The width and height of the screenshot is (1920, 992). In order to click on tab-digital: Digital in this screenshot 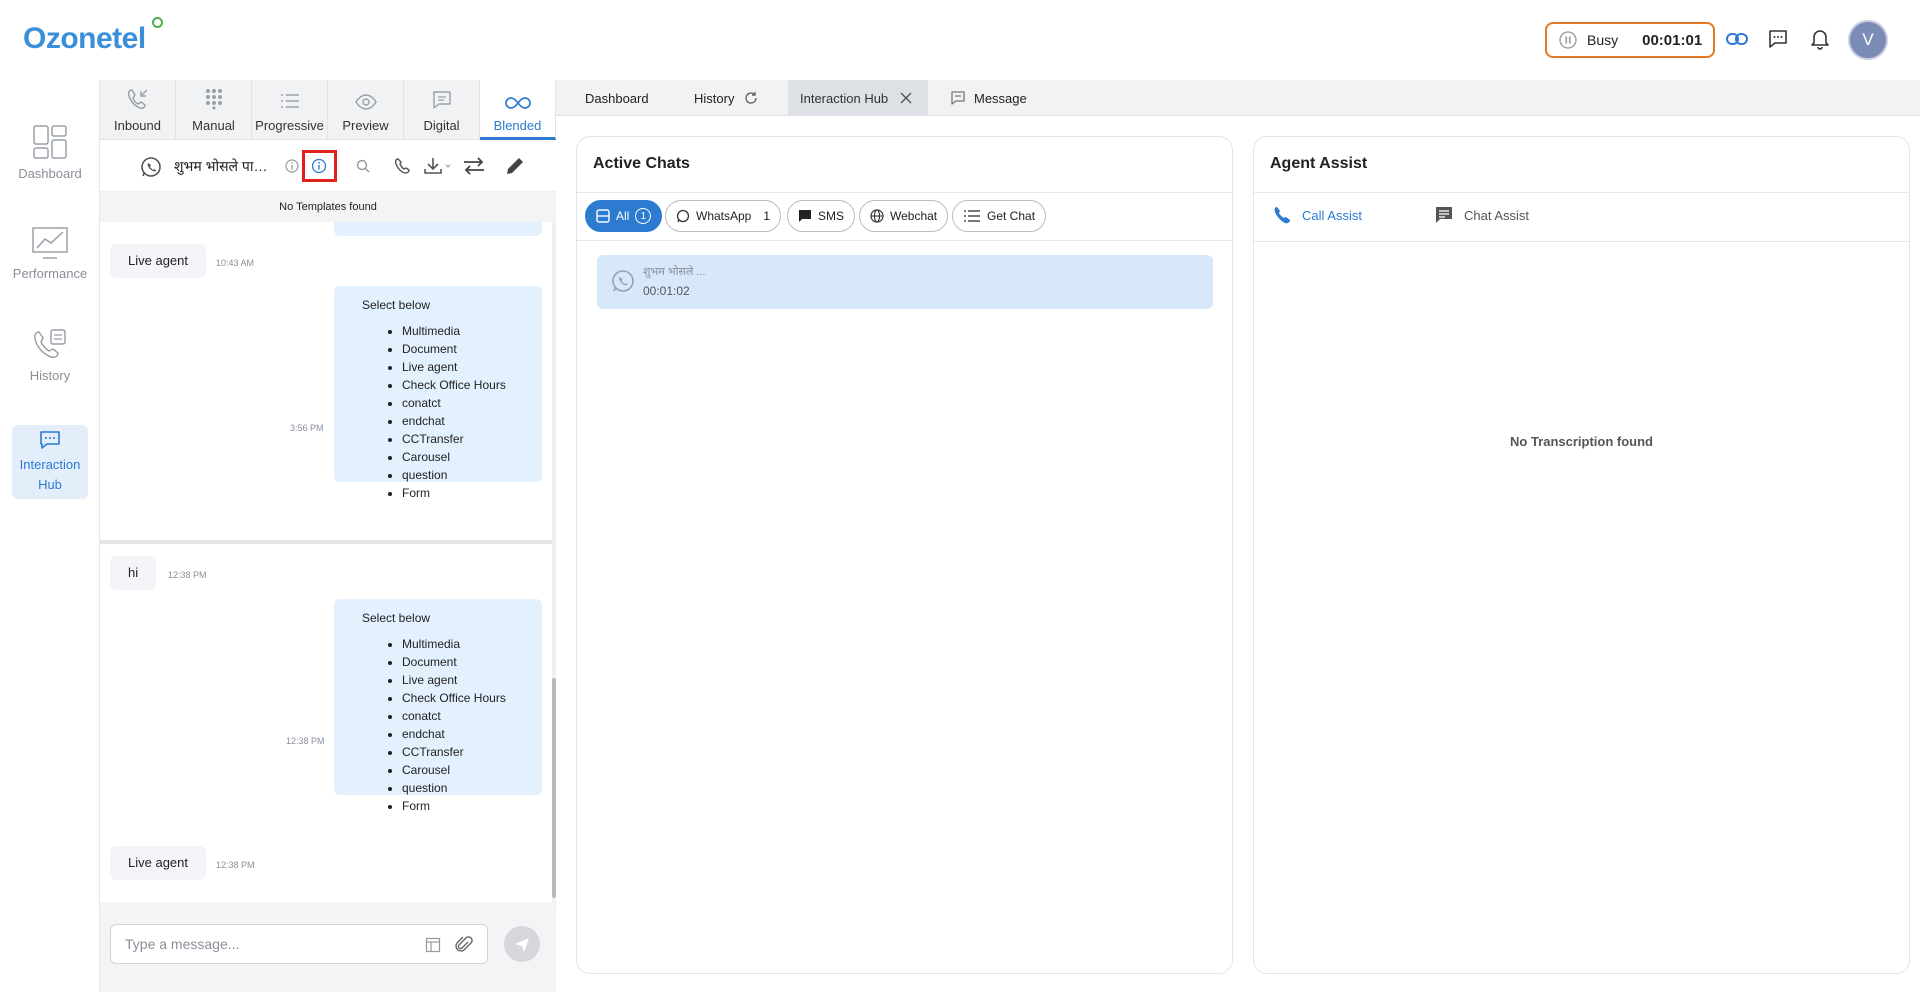, I will do `click(442, 110)`.